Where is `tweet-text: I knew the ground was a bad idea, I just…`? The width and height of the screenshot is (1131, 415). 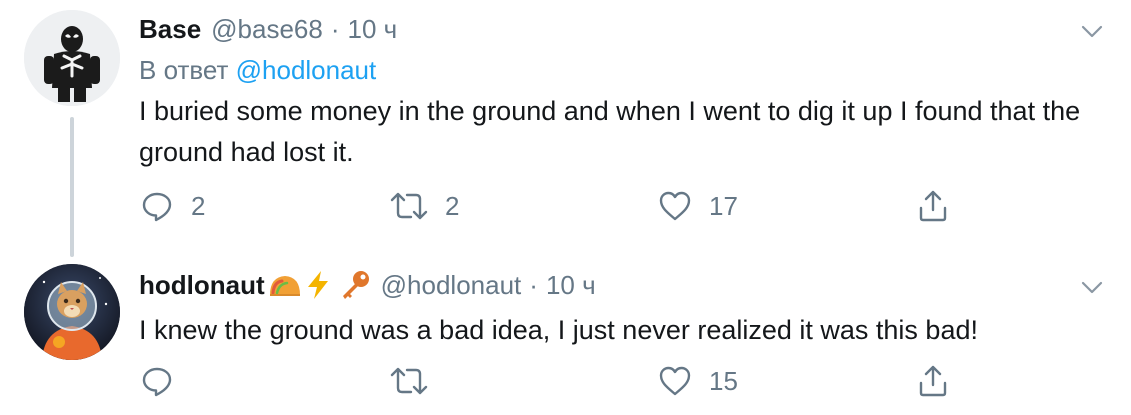
tweet-text: I knew the ground was a bad idea, I just… is located at coordinates (558, 330).